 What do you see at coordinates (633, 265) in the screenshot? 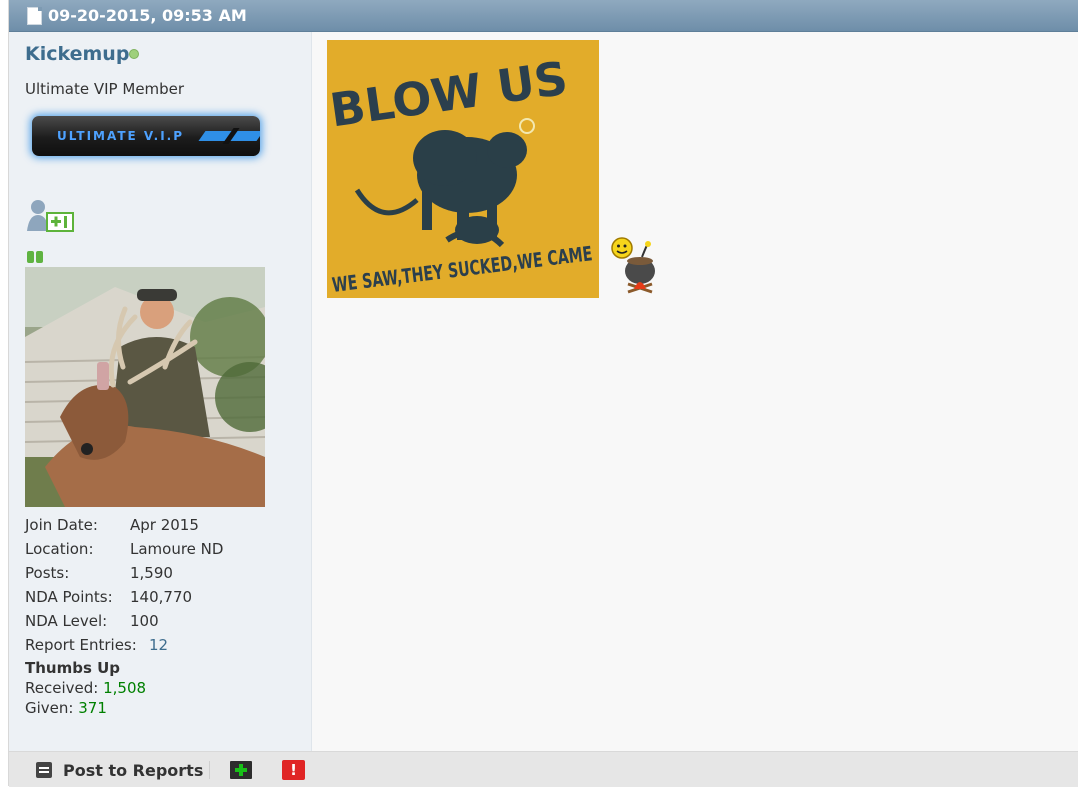
I see `cooking-smiley-icon` at bounding box center [633, 265].